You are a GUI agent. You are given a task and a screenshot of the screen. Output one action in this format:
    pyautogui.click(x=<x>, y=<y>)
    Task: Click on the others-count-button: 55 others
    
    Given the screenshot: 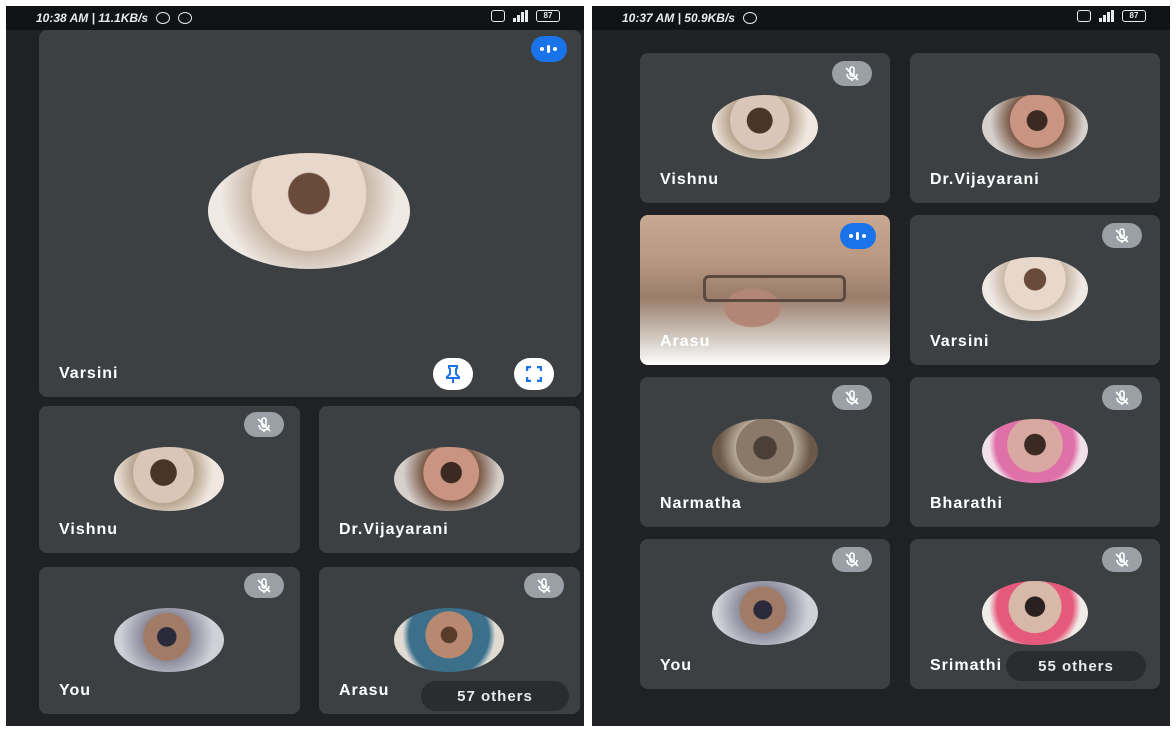 What is the action you would take?
    pyautogui.click(x=1076, y=666)
    